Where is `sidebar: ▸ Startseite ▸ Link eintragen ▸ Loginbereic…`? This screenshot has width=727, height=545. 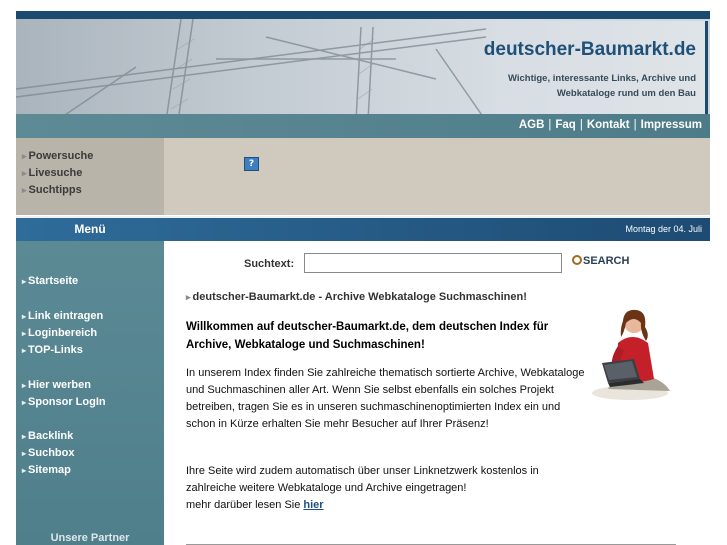 sidebar: ▸ Startseite ▸ Link eintragen ▸ Loginbereic… is located at coordinates (90, 393).